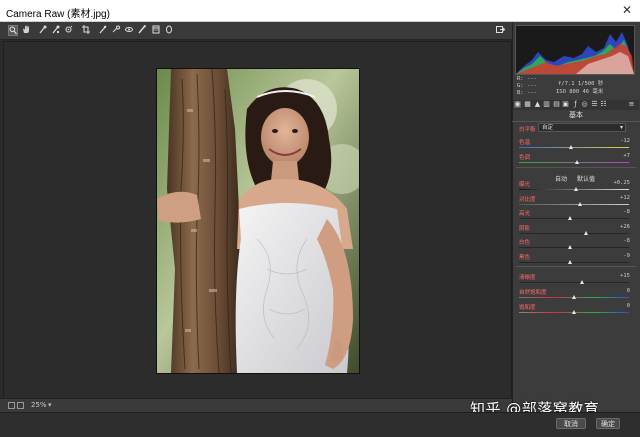  I want to click on slider-value: +7, so click(626, 156).